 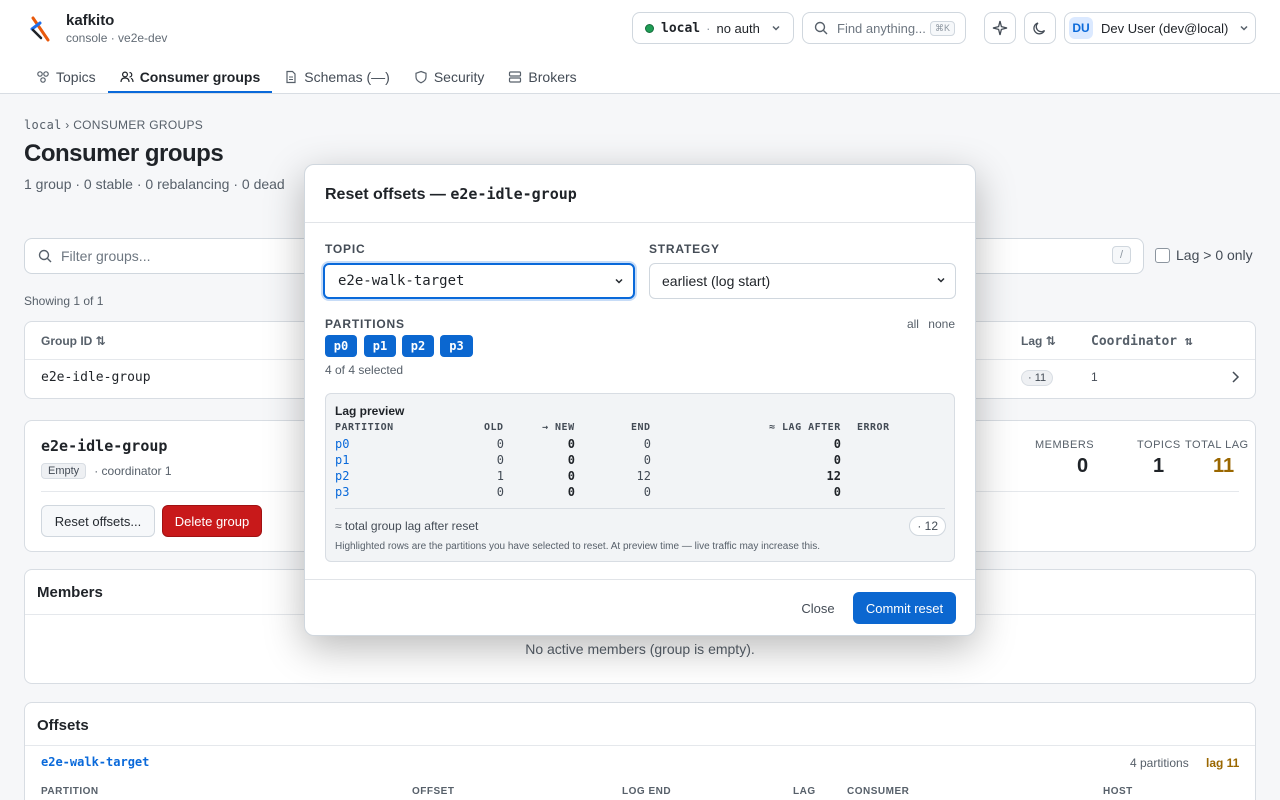 What do you see at coordinates (558, 427) in the screenshot?
I see `preview-column-new: → NEW` at bounding box center [558, 427].